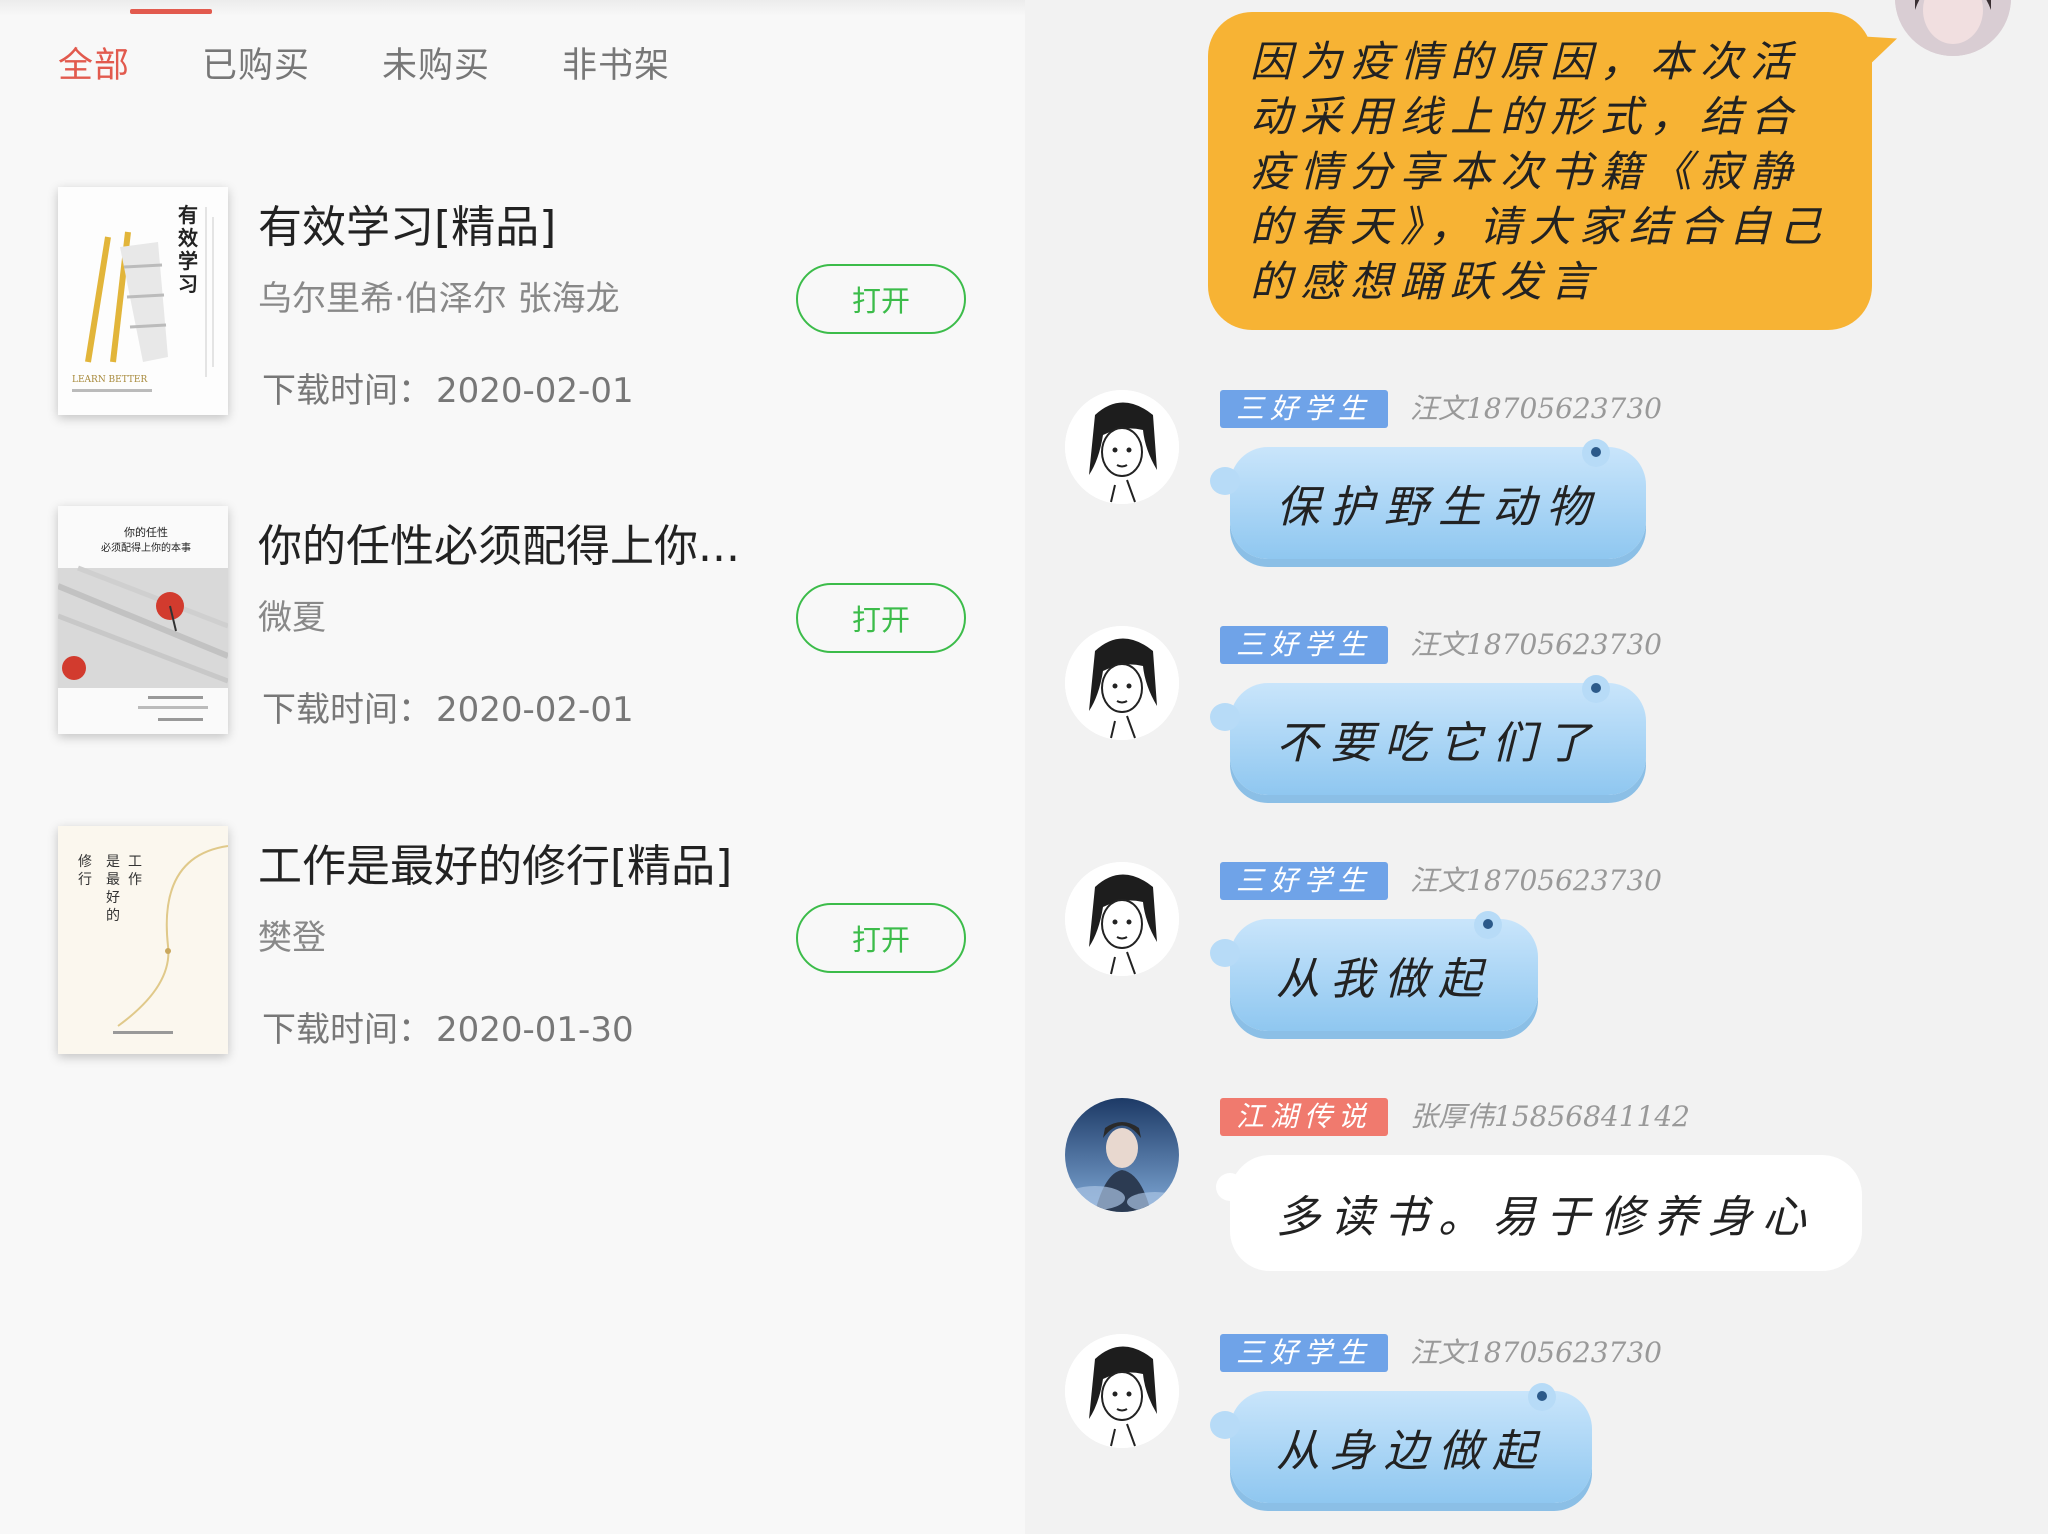 Image resolution: width=2048 pixels, height=1534 pixels. What do you see at coordinates (436, 66) in the screenshot?
I see `tab-not-purchased: 未购买` at bounding box center [436, 66].